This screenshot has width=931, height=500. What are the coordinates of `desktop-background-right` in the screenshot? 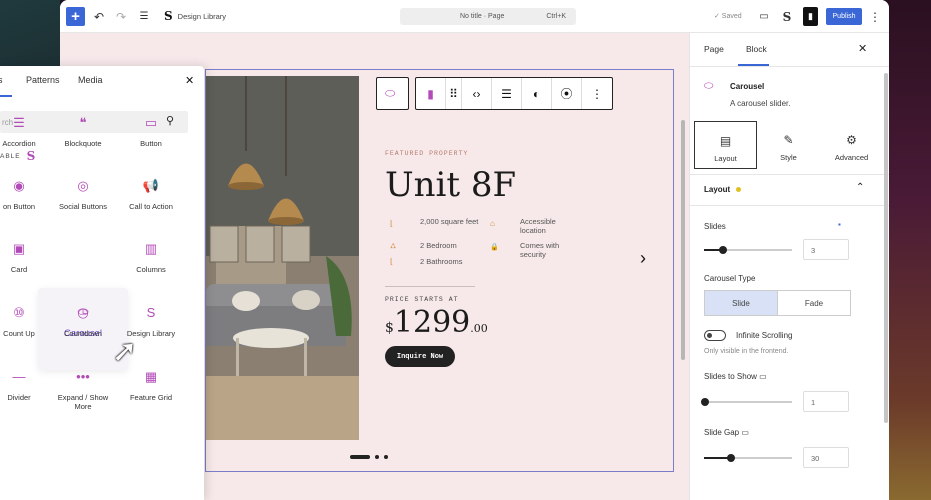 It's located at (908, 250).